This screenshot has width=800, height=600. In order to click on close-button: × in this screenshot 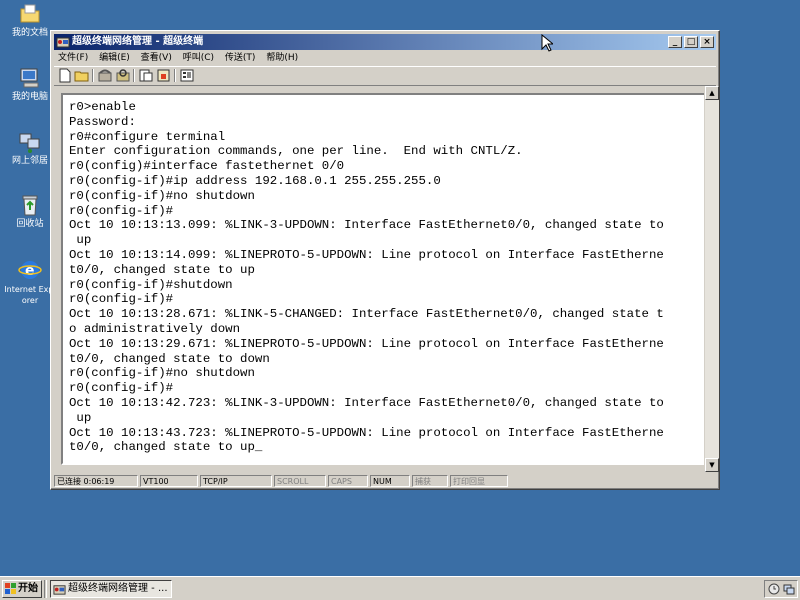, I will do `click(707, 42)`.